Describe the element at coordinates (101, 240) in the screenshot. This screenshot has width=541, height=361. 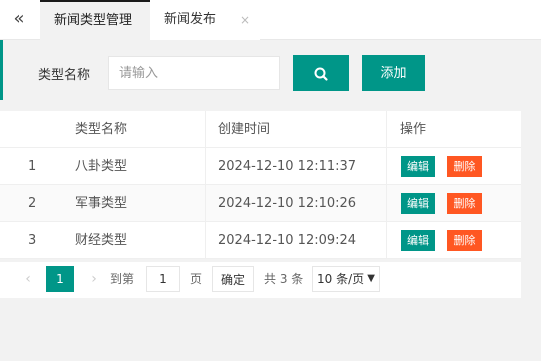
I see `row-type-name: 财经类型` at that location.